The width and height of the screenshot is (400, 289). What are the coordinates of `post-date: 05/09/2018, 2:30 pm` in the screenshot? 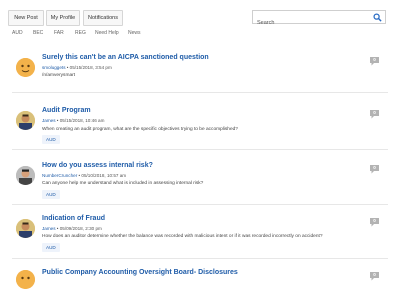 It's located at (80, 228).